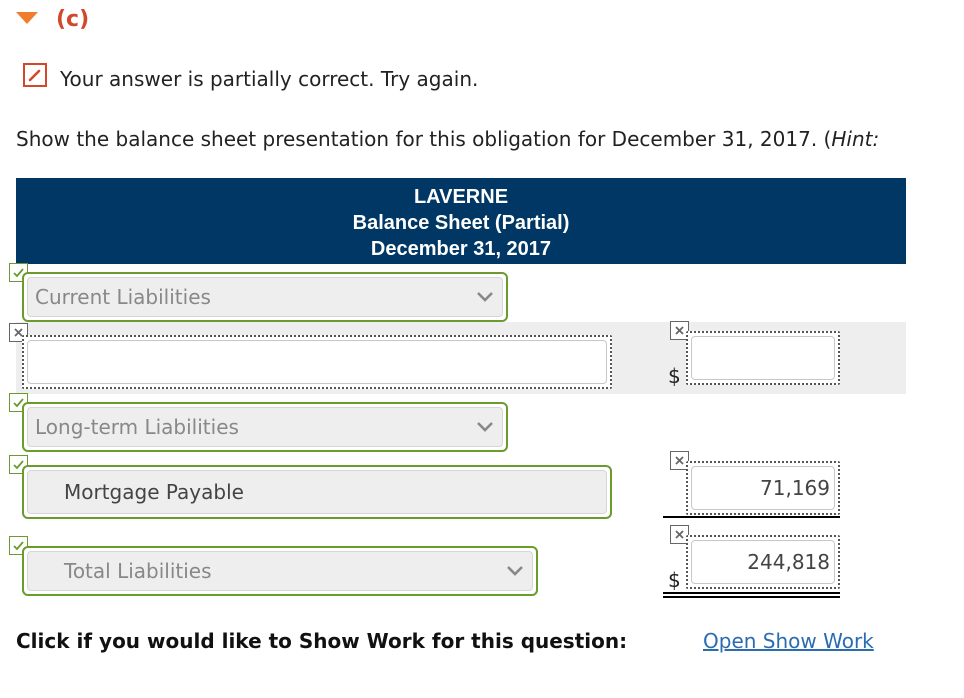 The height and width of the screenshot is (698, 964). Describe the element at coordinates (138, 571) in the screenshot. I see `select-value: Total Liabilities` at that location.